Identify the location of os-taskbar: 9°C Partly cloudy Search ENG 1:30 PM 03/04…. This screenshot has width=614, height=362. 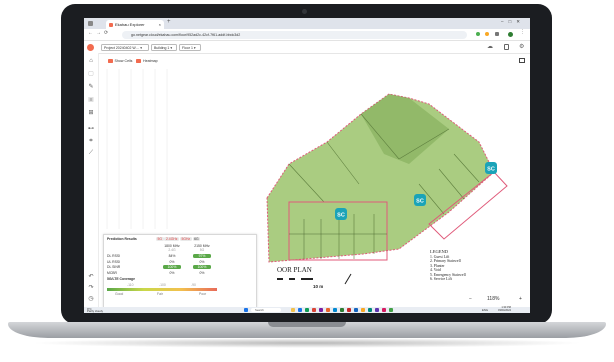
(307, 309).